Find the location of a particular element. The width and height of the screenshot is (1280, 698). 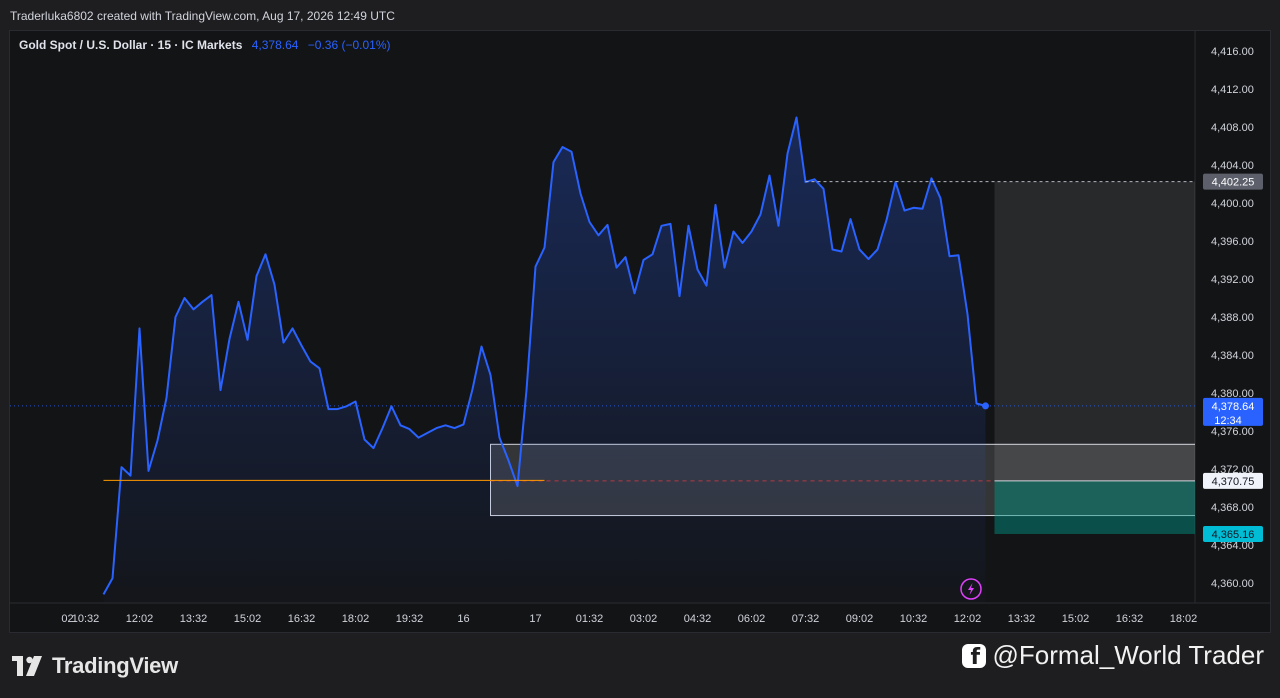

risk-zone is located at coordinates (1098, 331).